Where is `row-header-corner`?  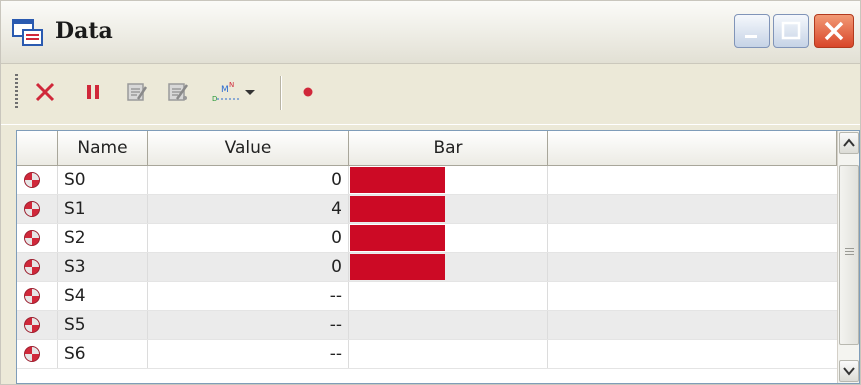 row-header-corner is located at coordinates (37, 148).